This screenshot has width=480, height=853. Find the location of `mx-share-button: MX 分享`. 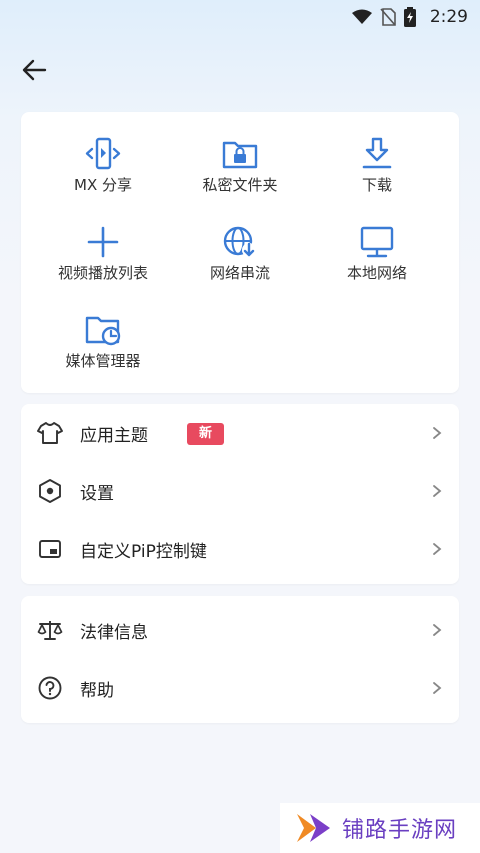

mx-share-button: MX 分享 is located at coordinates (103, 165).